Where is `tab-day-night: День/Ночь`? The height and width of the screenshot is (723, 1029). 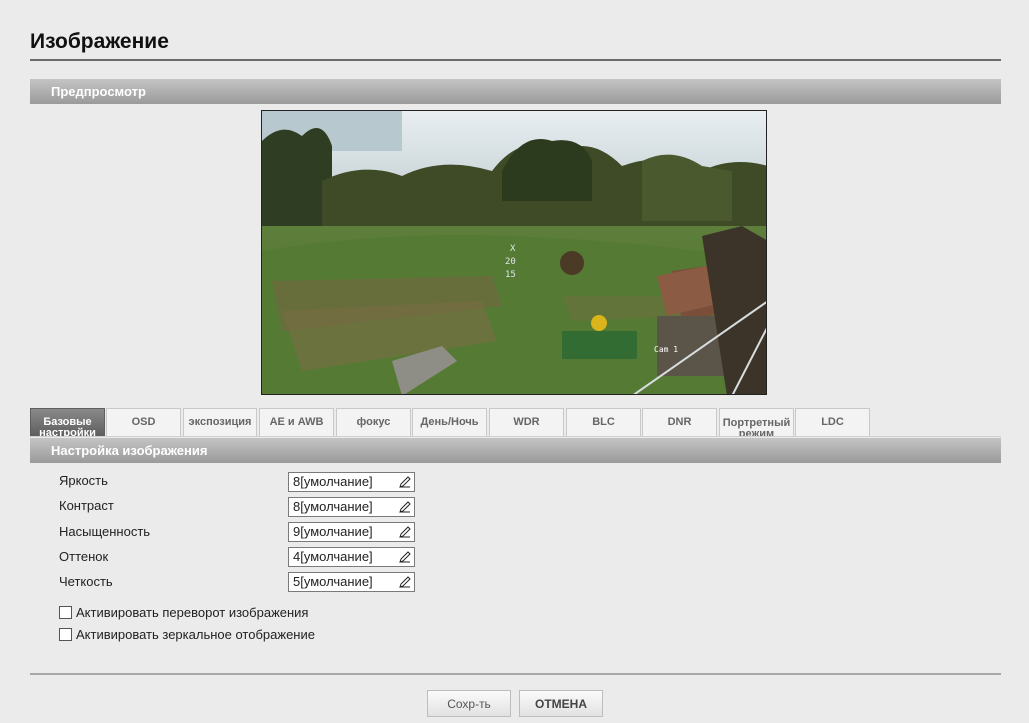 tab-day-night: День/Ночь is located at coordinates (449, 422).